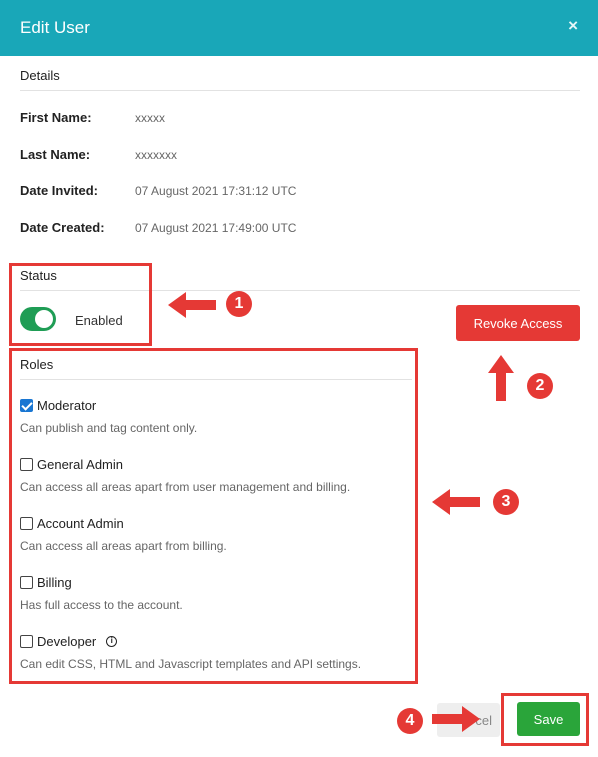  I want to click on last-name-label: Last Name:, so click(55, 154).